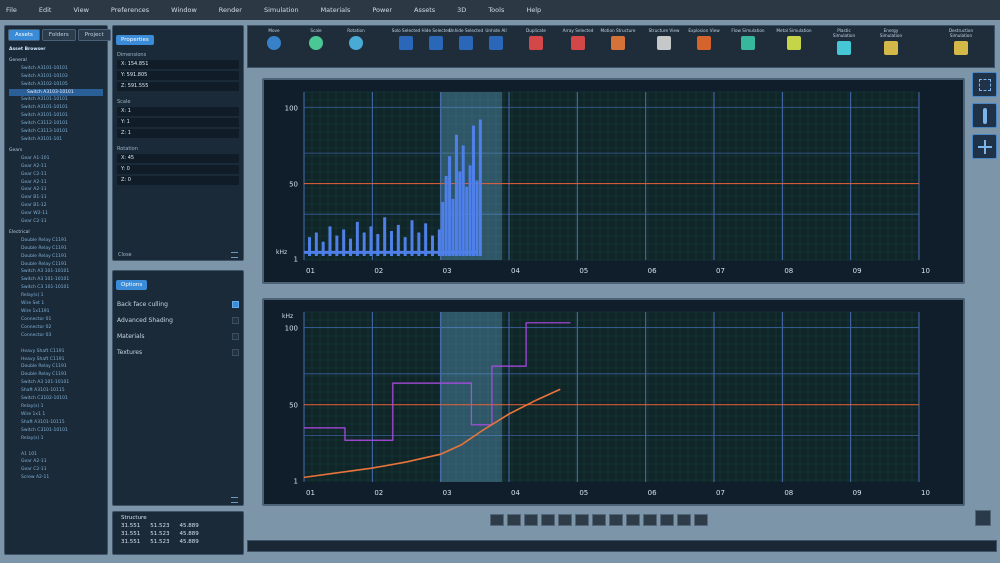  I want to click on option-row: Materials, so click(178, 336).